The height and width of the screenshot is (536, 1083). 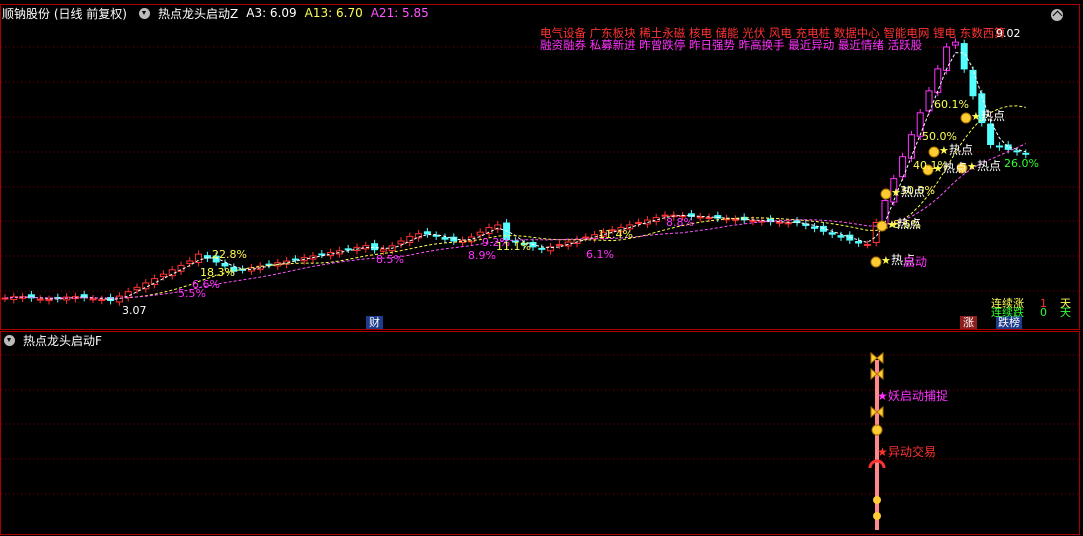 What do you see at coordinates (600, 254) in the screenshot?
I see `pct-label: 6.1%` at bounding box center [600, 254].